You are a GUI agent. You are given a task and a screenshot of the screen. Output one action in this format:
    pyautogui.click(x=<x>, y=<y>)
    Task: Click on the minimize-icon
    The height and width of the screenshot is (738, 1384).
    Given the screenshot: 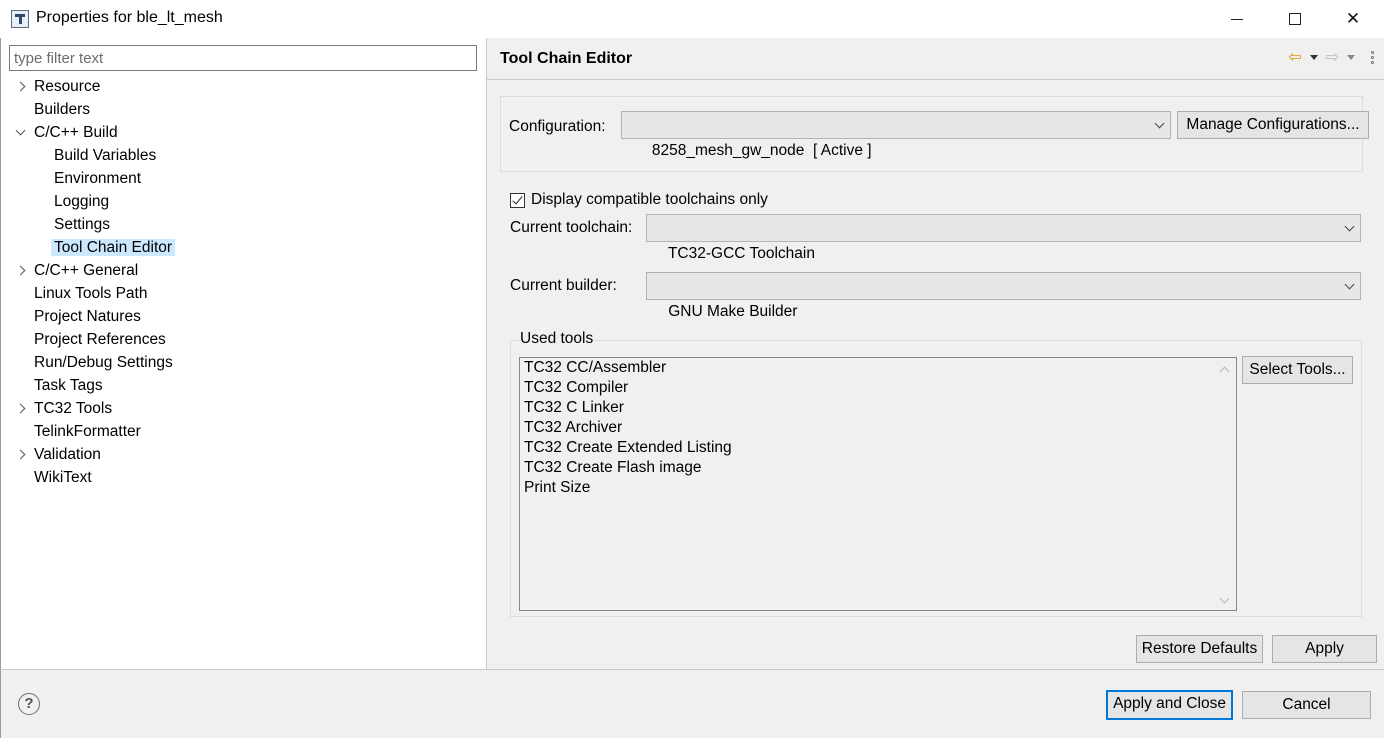 What is the action you would take?
    pyautogui.click(x=1237, y=19)
    